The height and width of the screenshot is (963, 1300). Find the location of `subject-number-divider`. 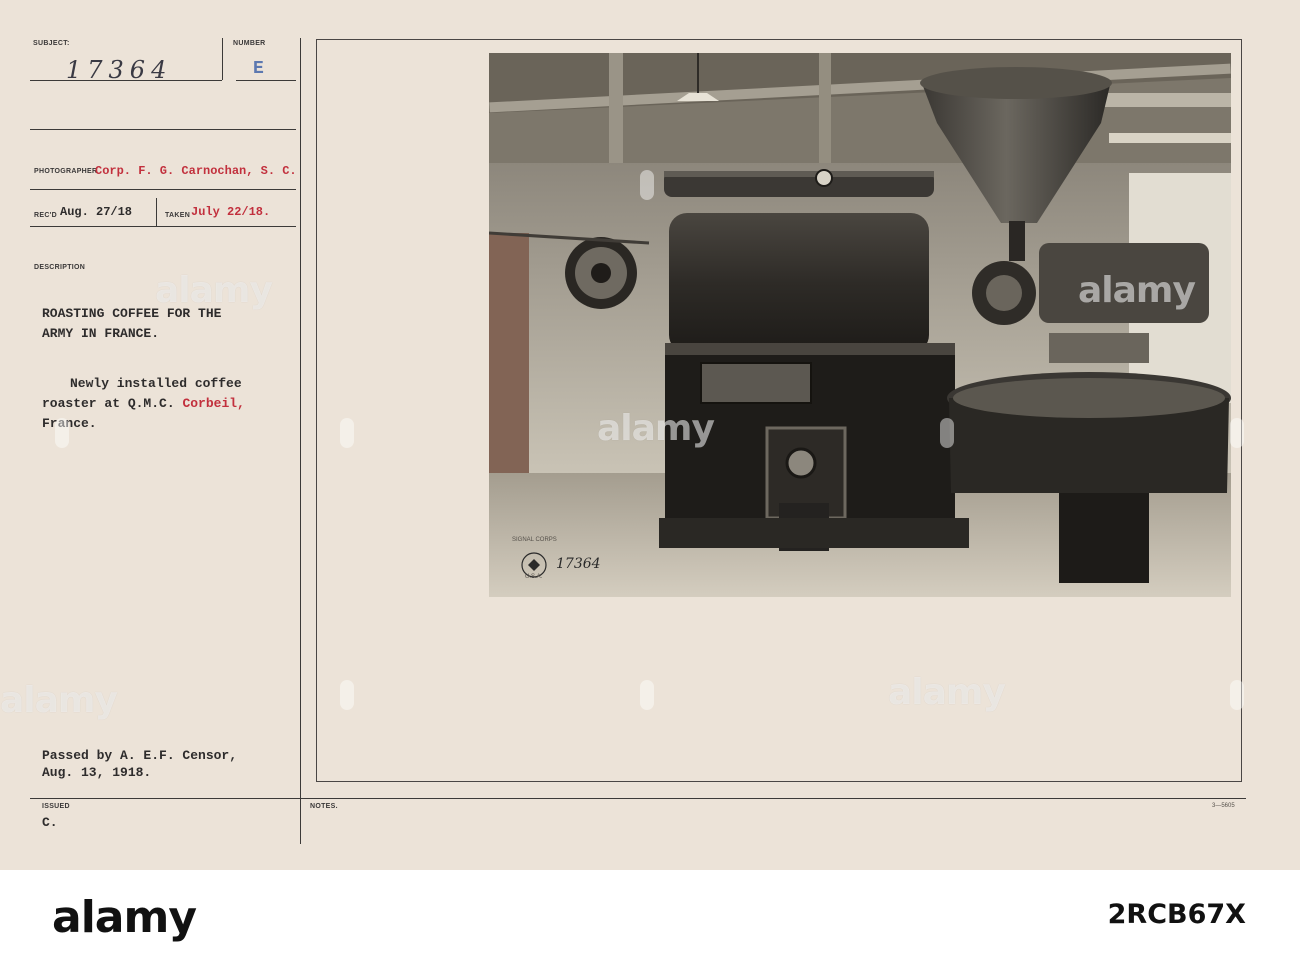

subject-number-divider is located at coordinates (222, 59).